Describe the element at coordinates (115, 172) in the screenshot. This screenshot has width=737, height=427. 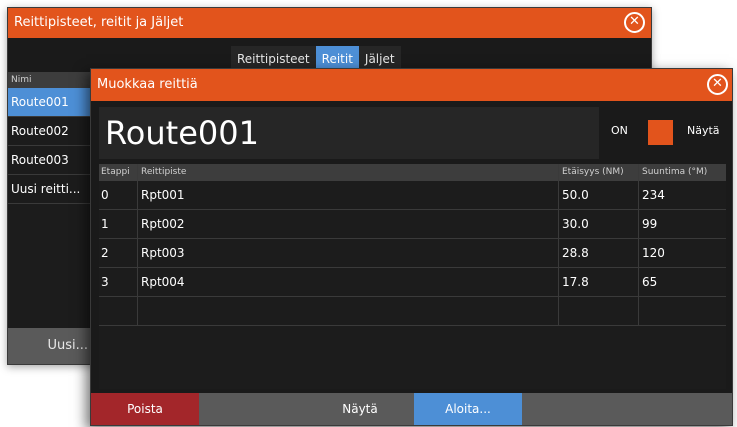
I see `header-stage: Etappi` at that location.